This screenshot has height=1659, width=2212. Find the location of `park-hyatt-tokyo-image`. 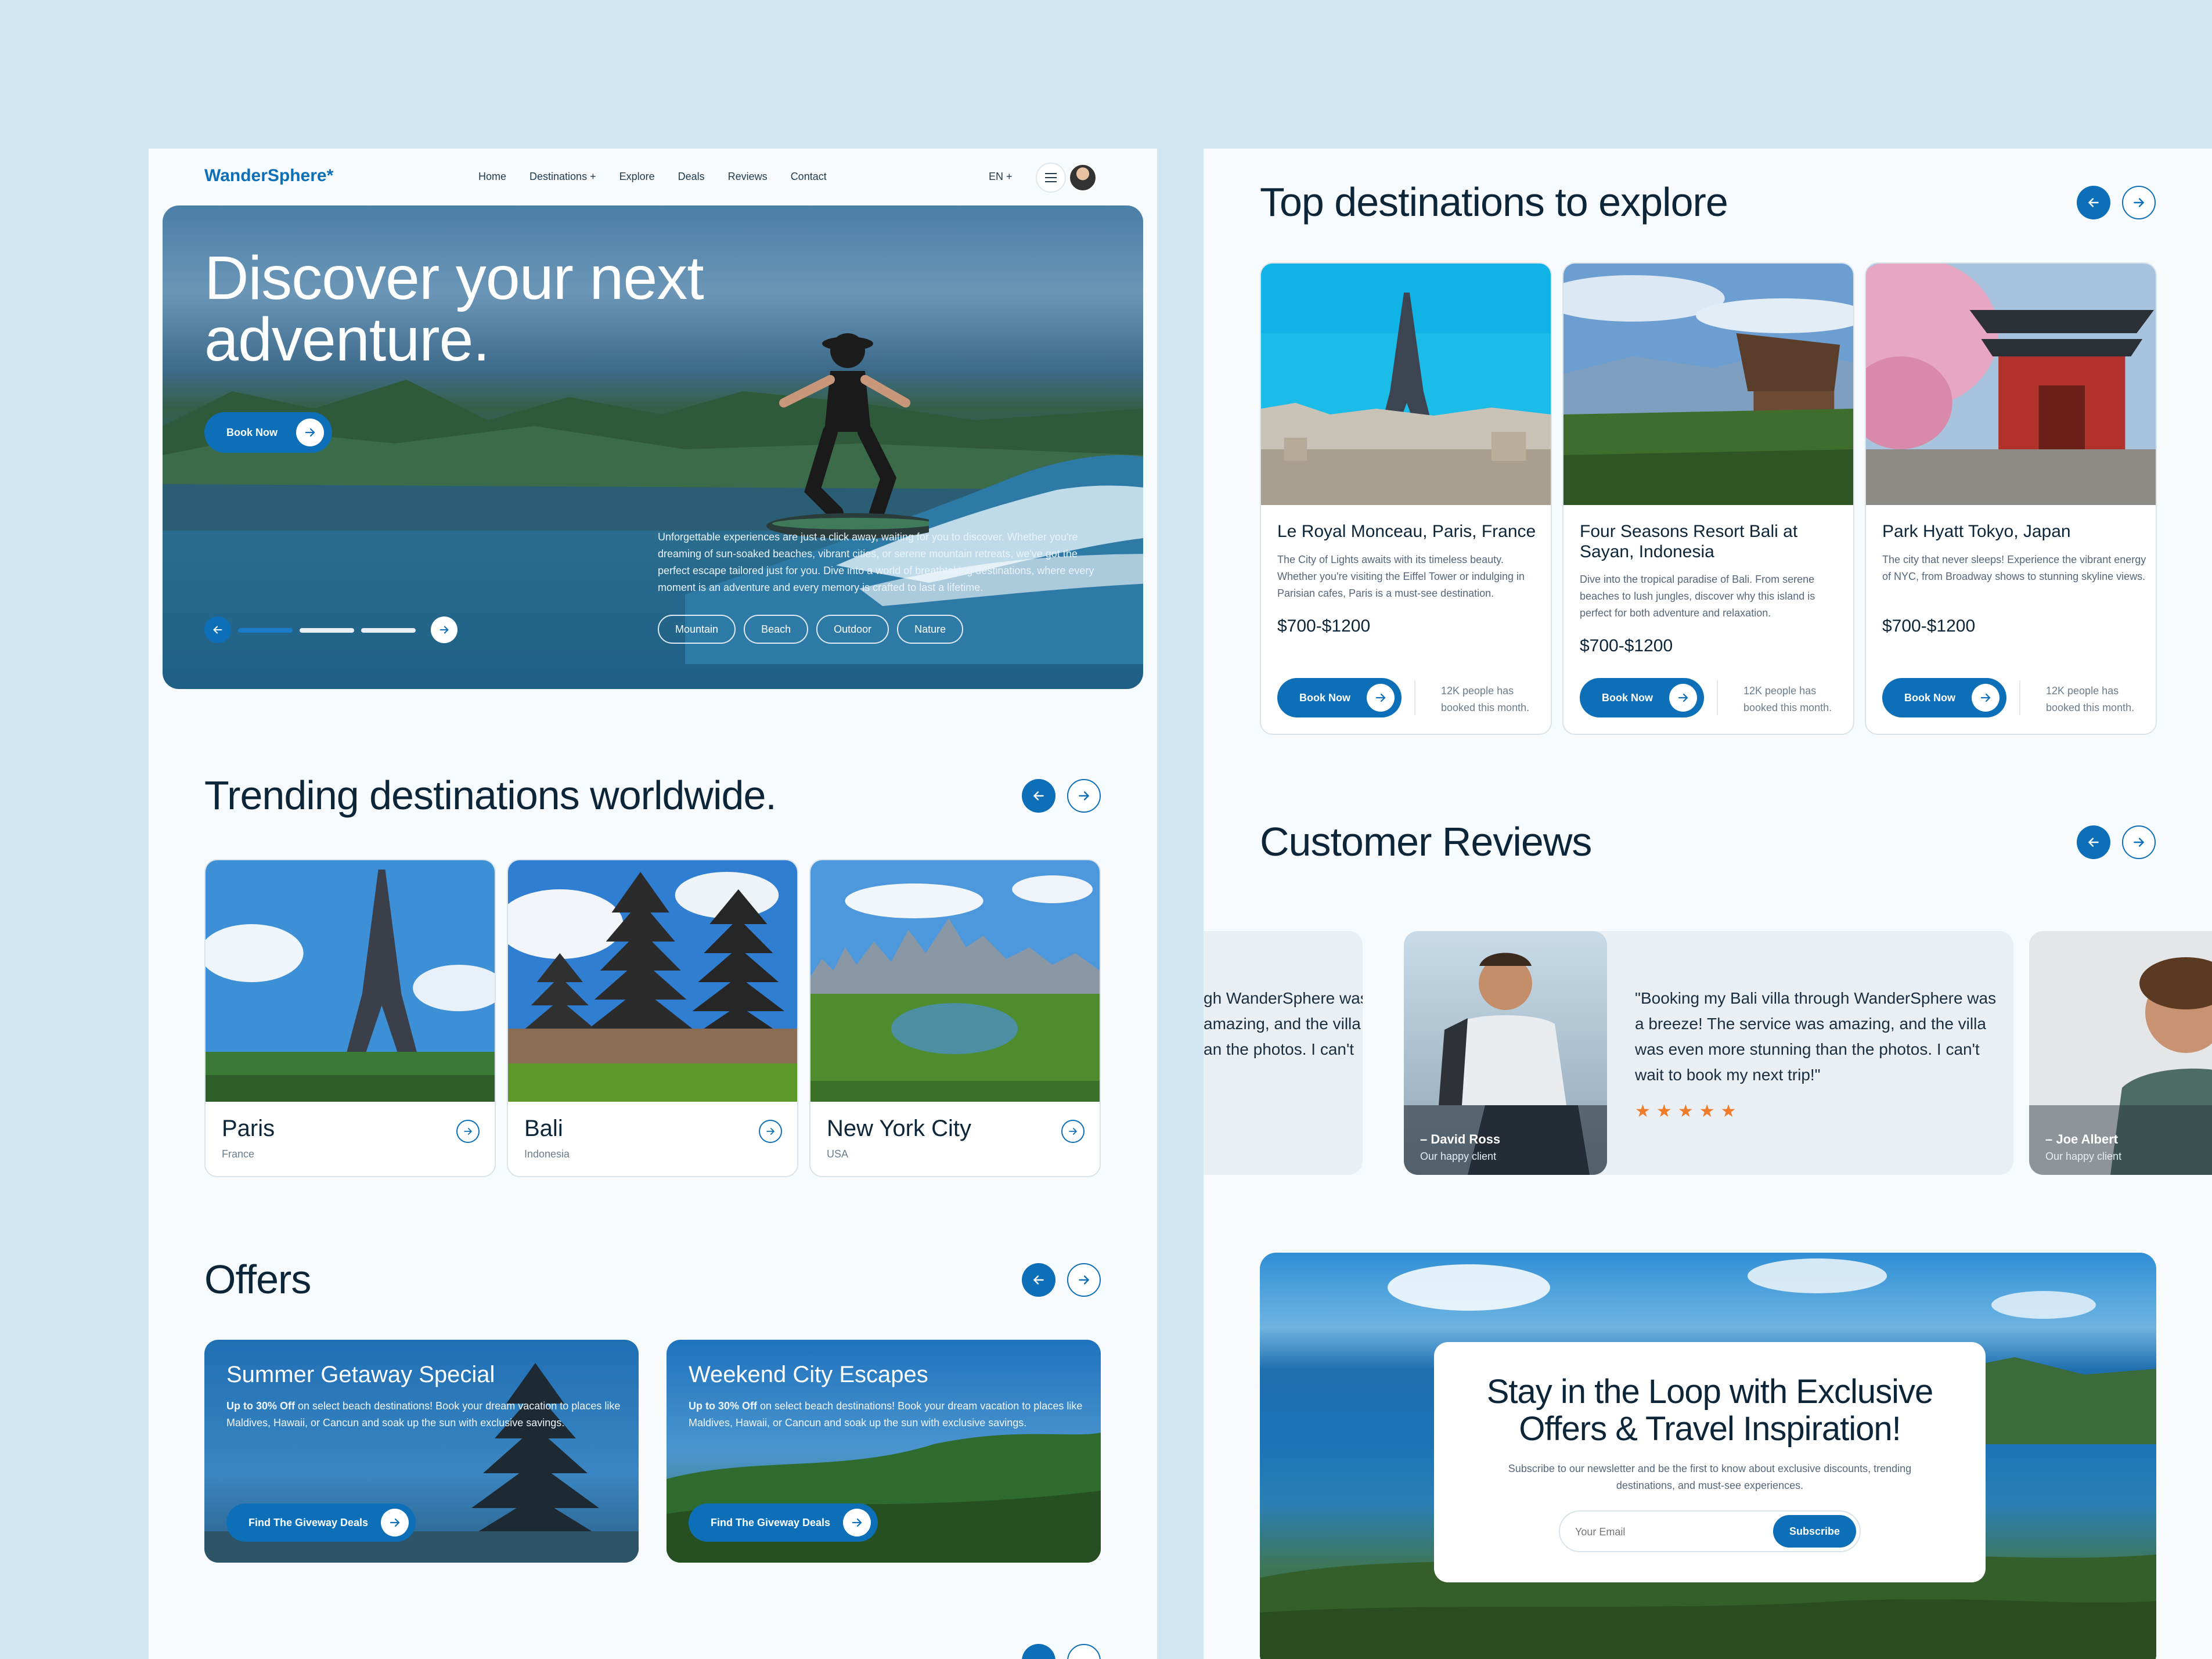

park-hyatt-tokyo-image is located at coordinates (2011, 384).